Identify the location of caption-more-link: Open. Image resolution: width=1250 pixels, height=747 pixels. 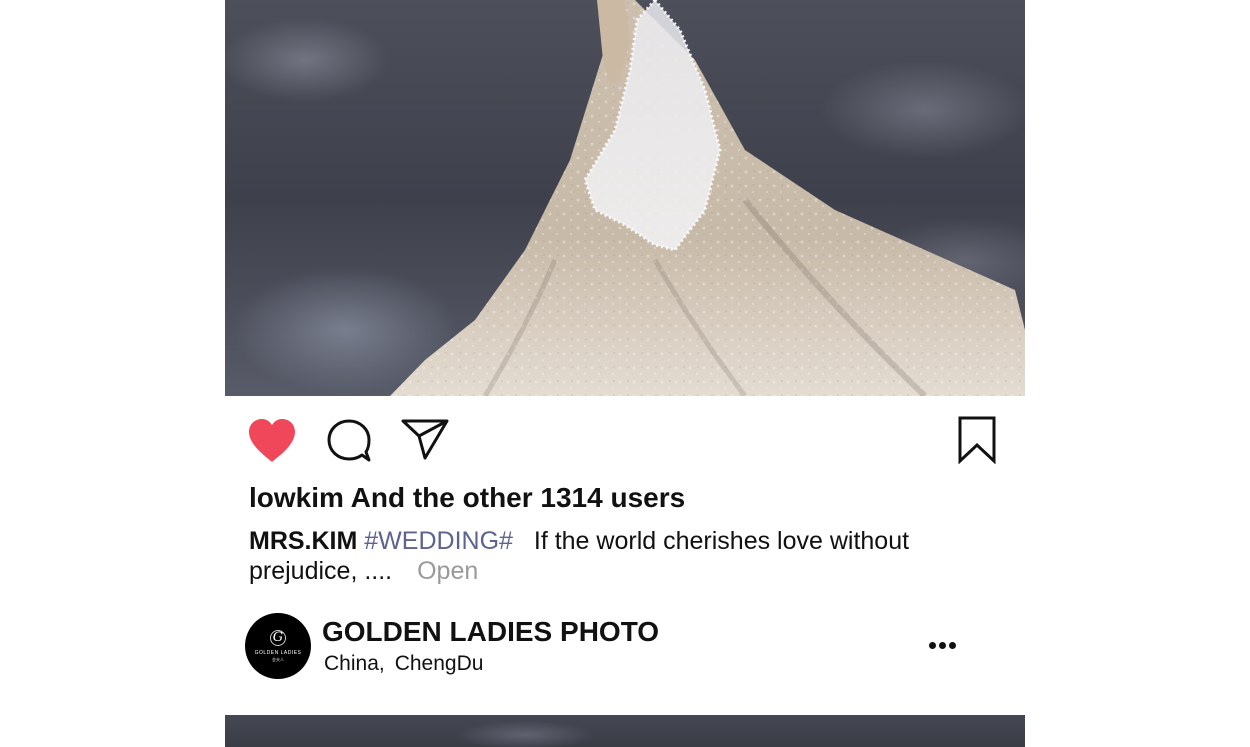
(447, 571).